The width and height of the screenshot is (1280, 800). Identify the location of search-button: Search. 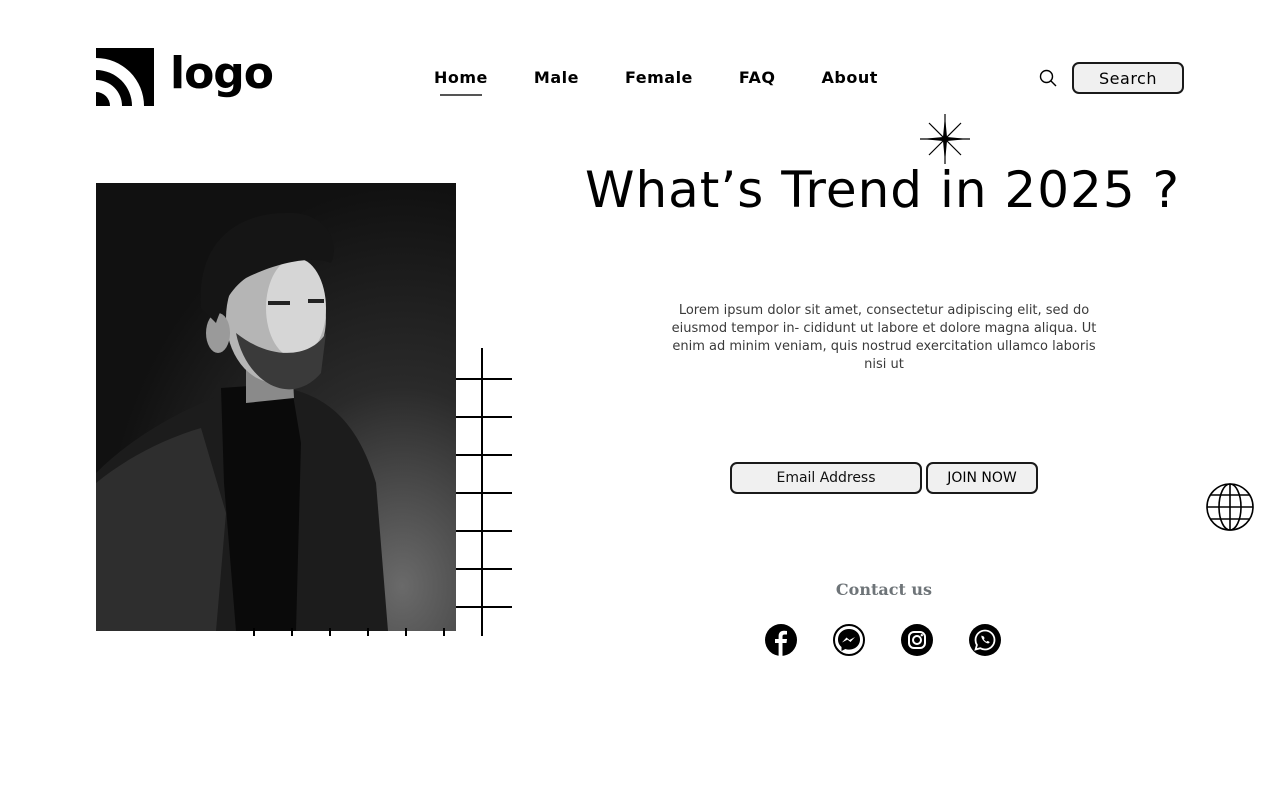
(1128, 78).